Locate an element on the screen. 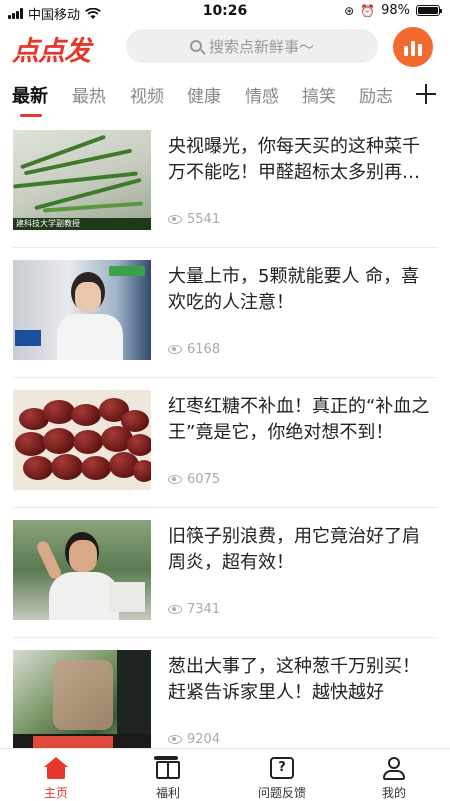  nav-welfare: 福利 is located at coordinates (168, 775).